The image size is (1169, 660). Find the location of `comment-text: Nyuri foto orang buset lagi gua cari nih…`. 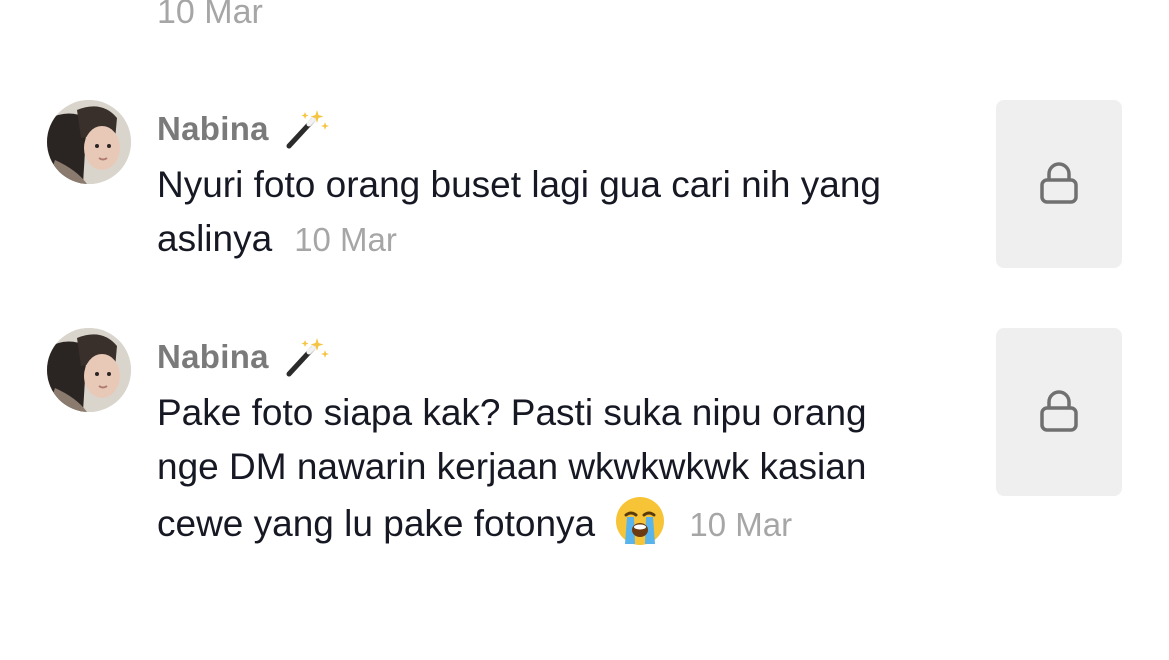

comment-text: Nyuri foto orang buset lagi gua cari nih… is located at coordinates (537, 212).